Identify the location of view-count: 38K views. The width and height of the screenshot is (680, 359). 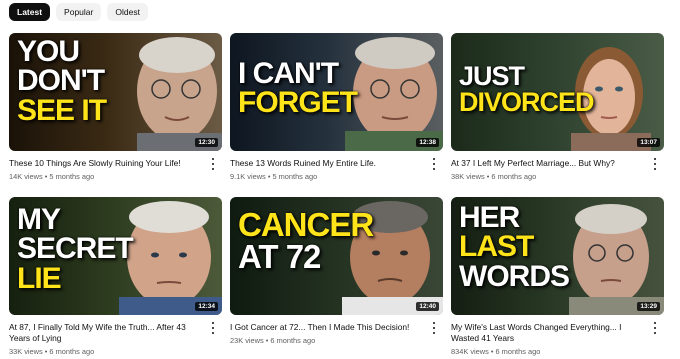
(468, 176).